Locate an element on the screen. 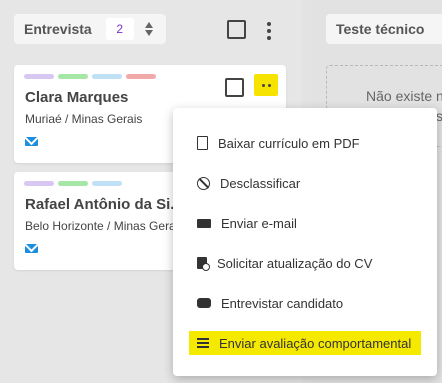  column-menu-icon is located at coordinates (269, 32).